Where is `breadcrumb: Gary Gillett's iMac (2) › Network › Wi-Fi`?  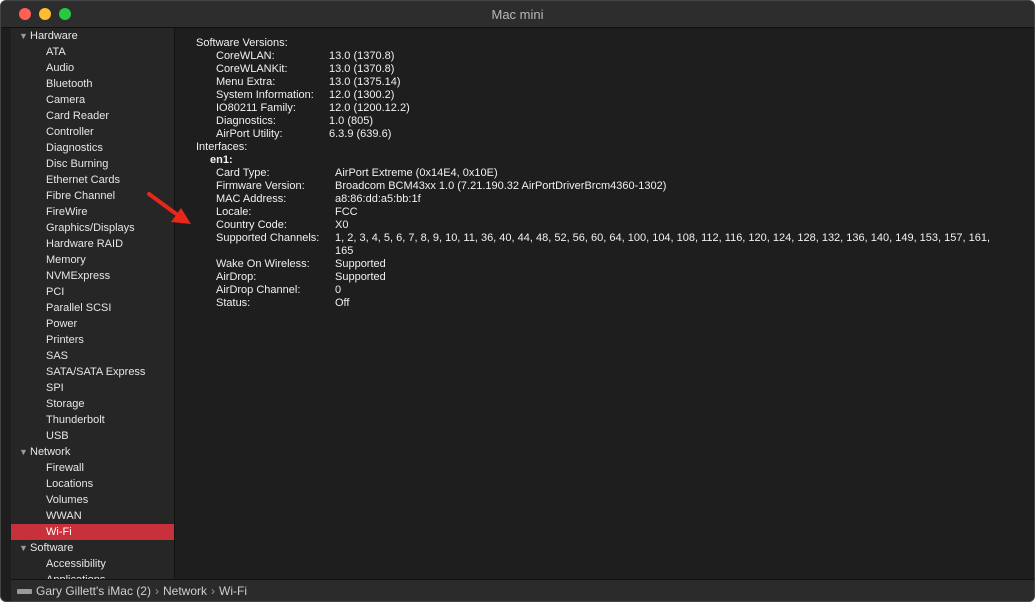 breadcrumb: Gary Gillett's iMac (2) › Network › Wi-Fi is located at coordinates (522, 590).